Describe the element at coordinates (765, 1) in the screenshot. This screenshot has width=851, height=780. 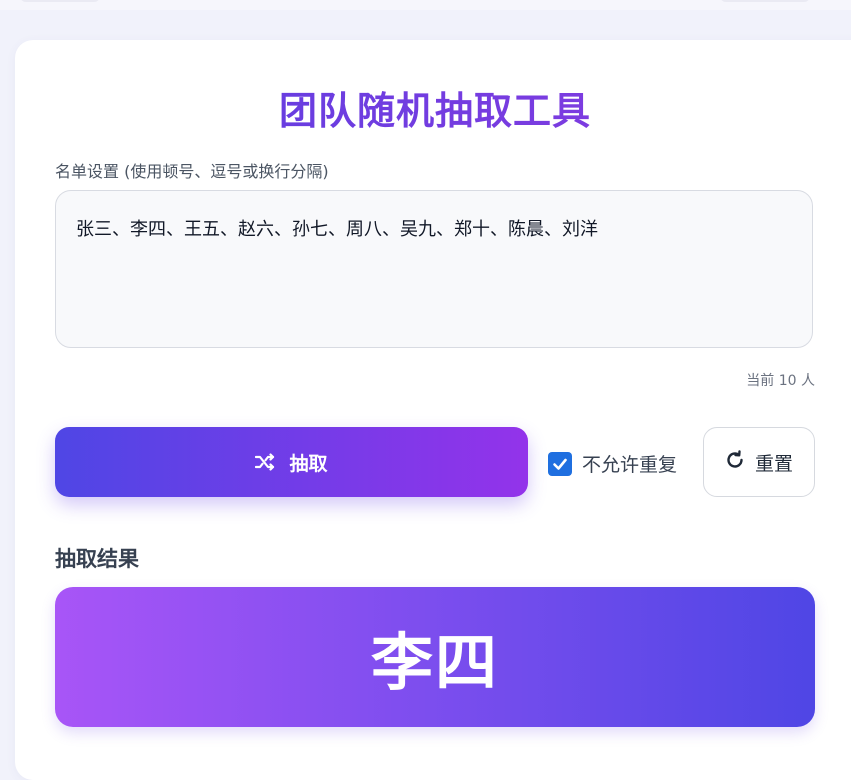
I see `top-pill-right` at that location.